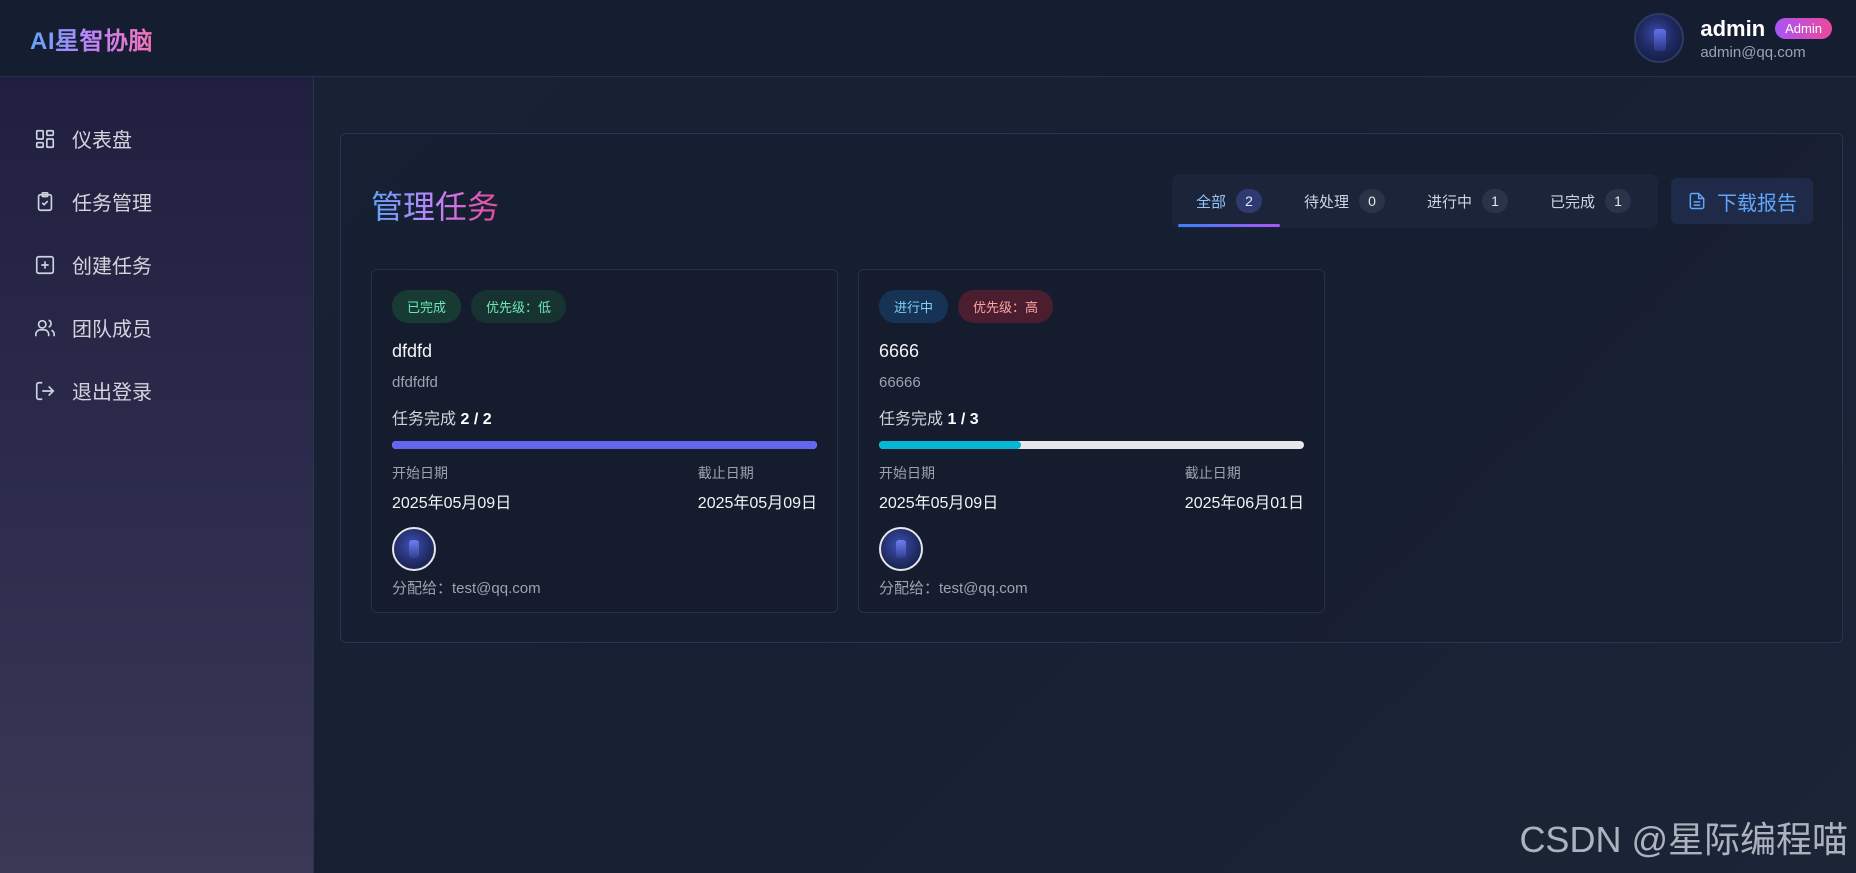  I want to click on task-title: dfdfd, so click(412, 351).